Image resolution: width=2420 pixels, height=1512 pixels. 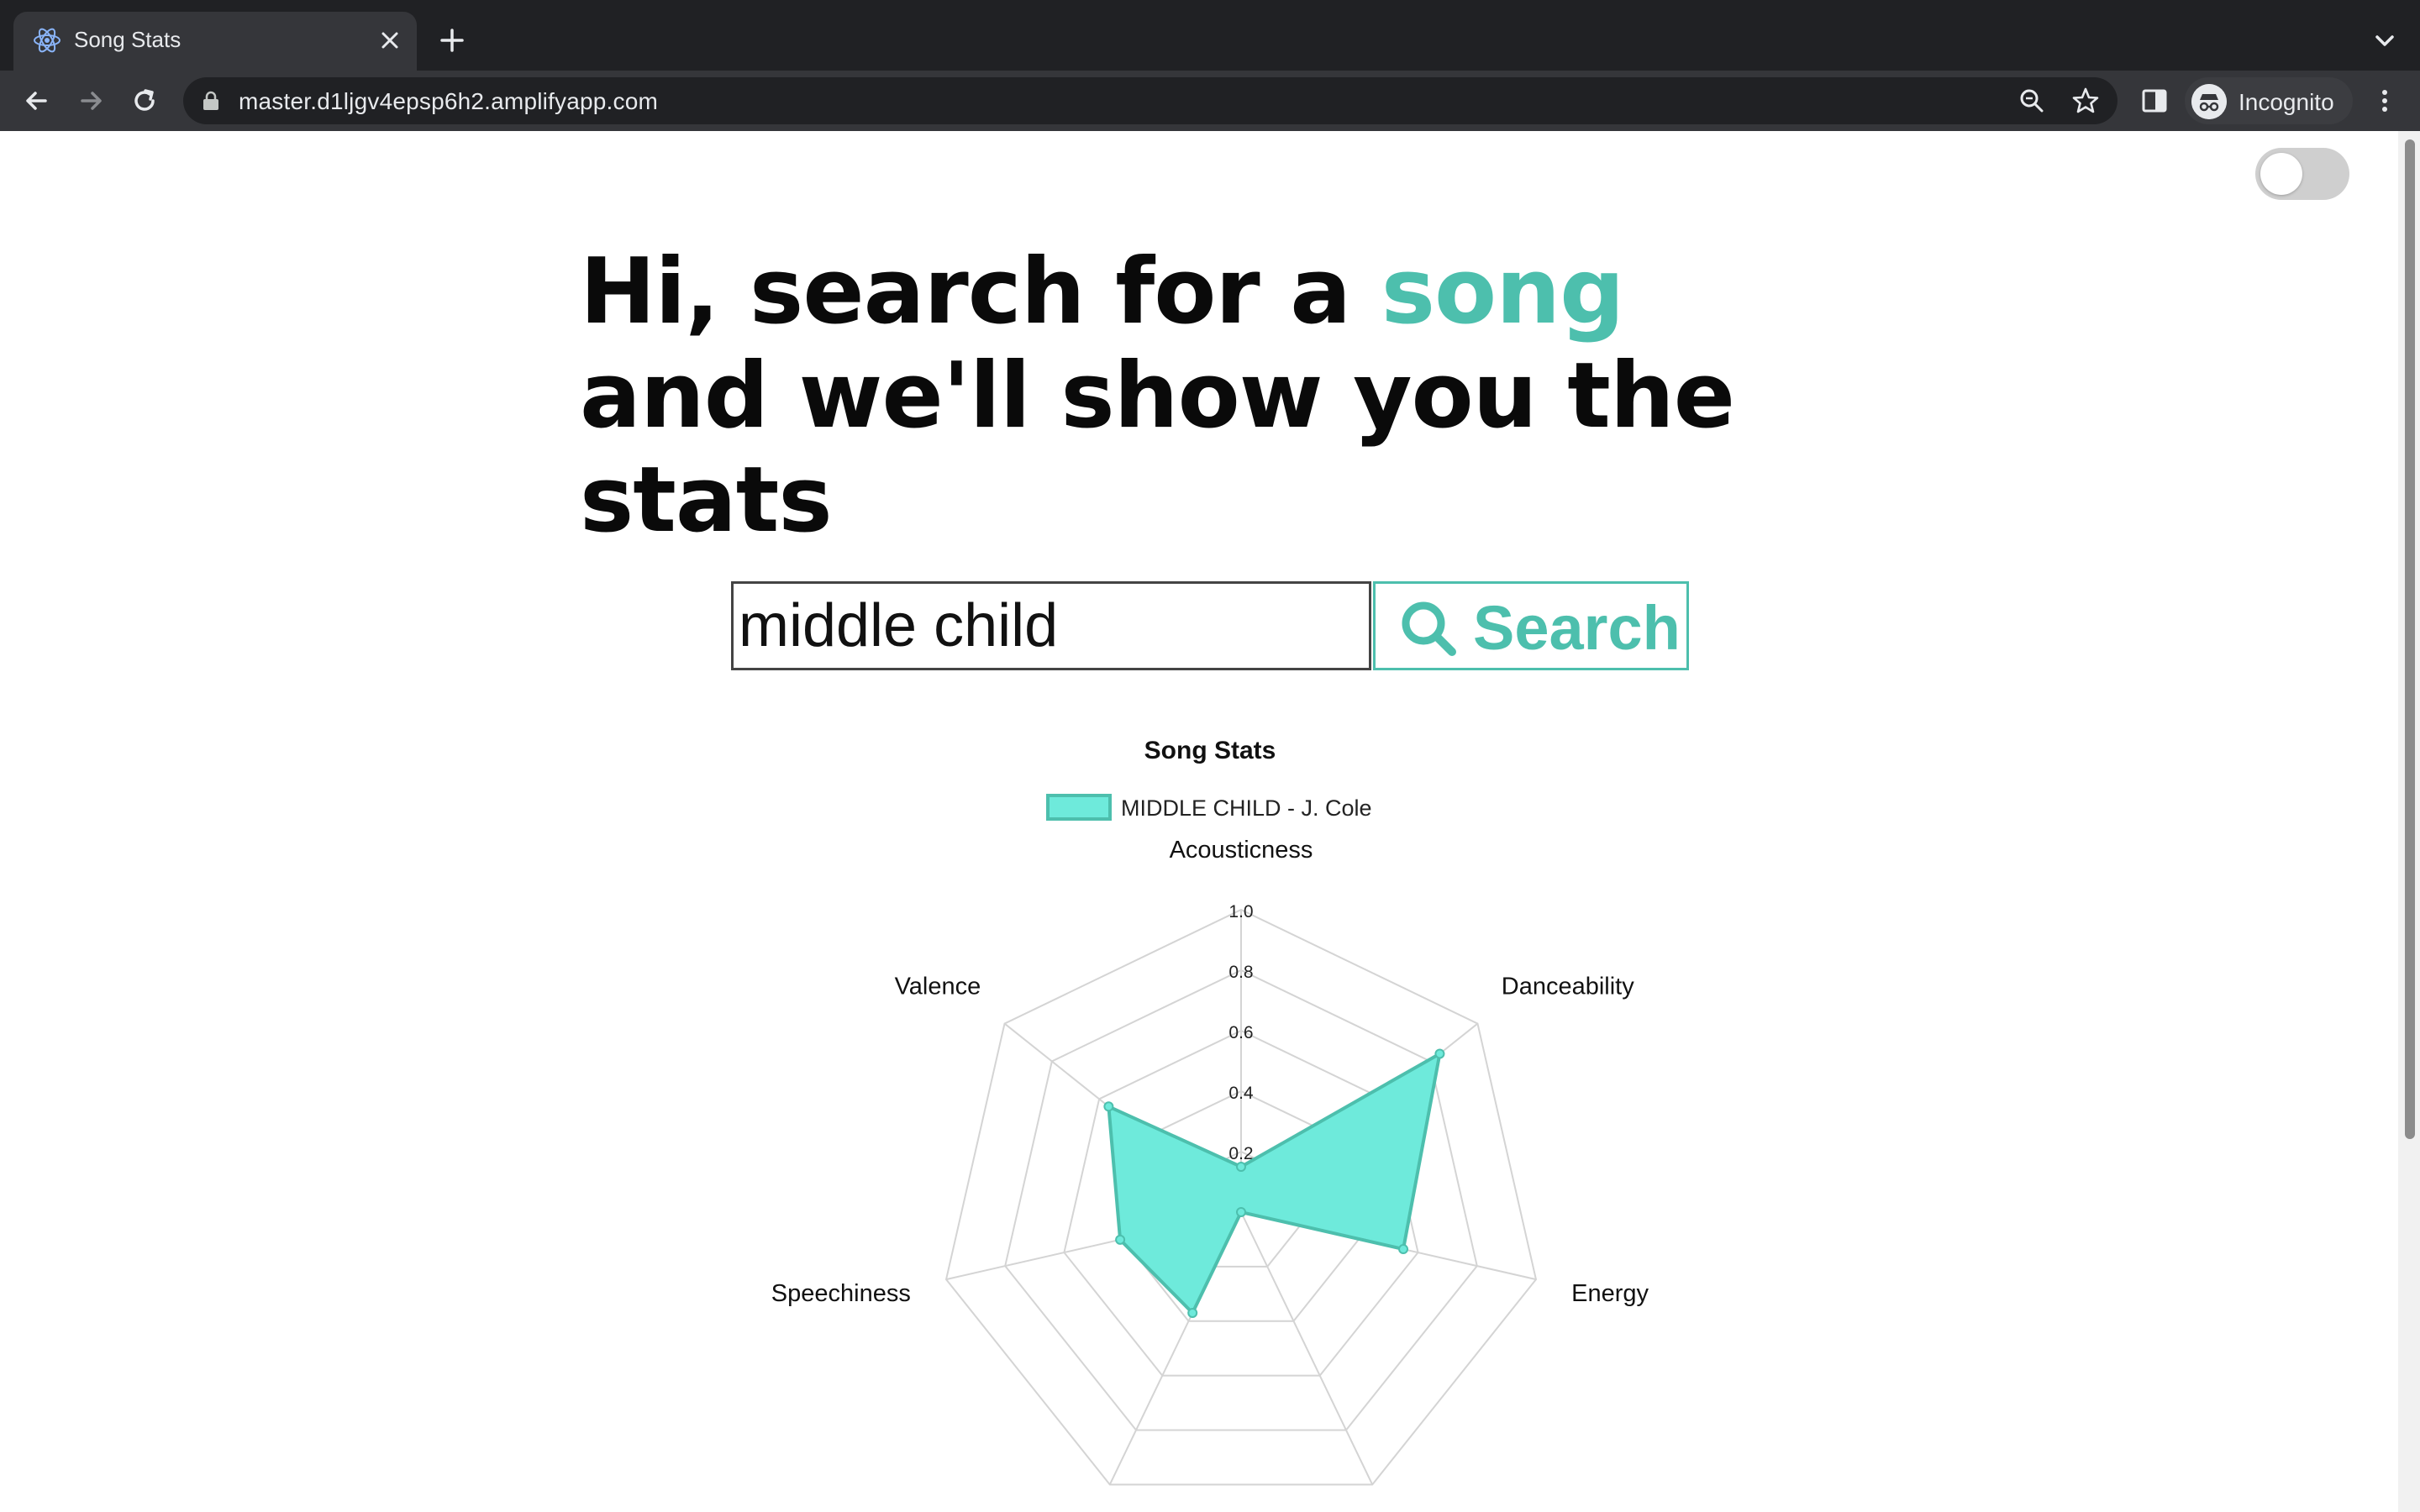 I want to click on reload-icon, so click(x=144, y=101).